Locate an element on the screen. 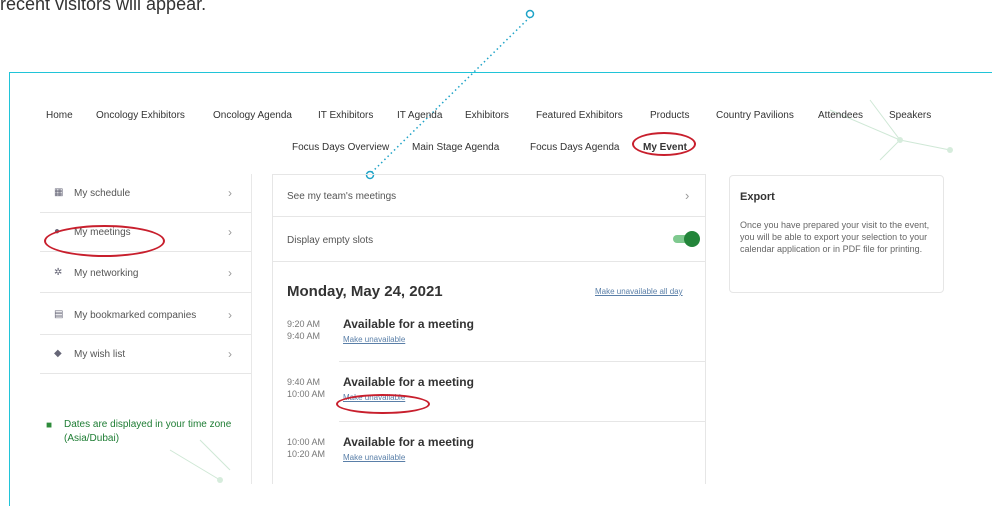 This screenshot has height=506, width=992. nav-country-pavilions: Country Pavilions is located at coordinates (755, 115).